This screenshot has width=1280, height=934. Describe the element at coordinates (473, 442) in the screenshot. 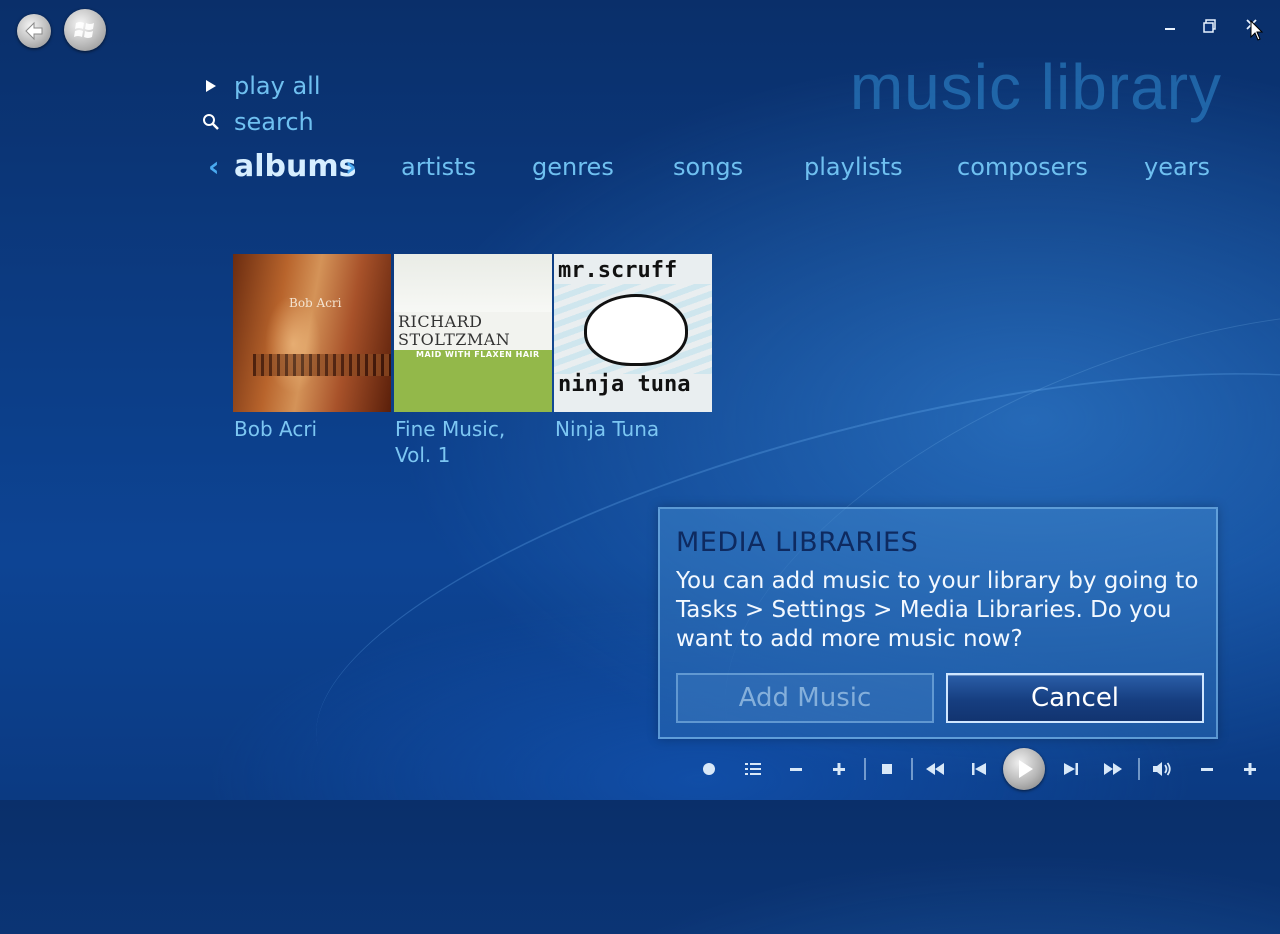

I see `album-name: Fine Music, Vol. 1` at that location.